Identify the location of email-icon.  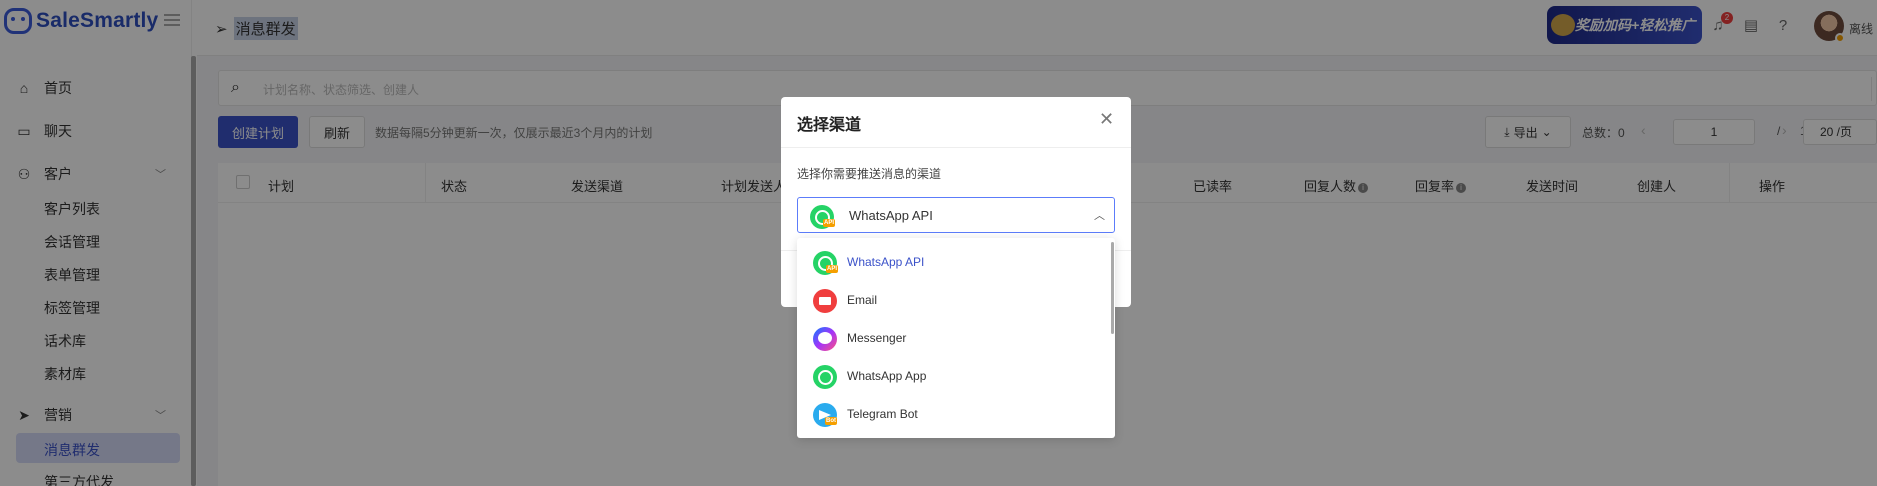
(825, 301).